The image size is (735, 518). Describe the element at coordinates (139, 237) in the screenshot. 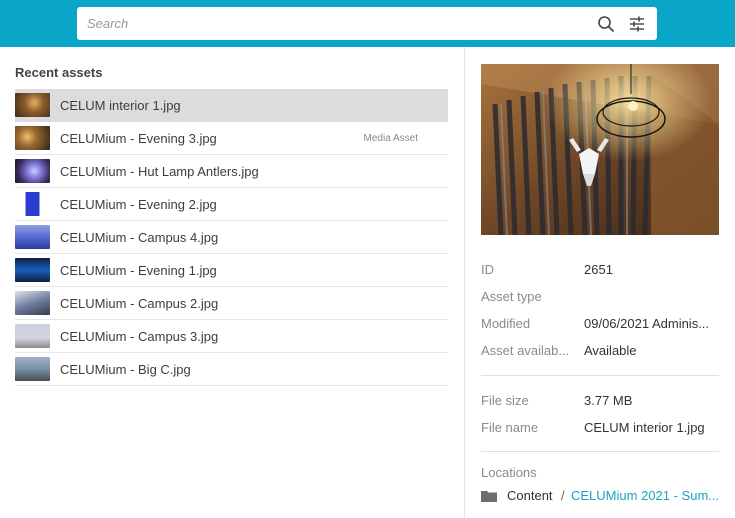

I see `asset-name: CELUMium - Campus 4.jpg` at that location.